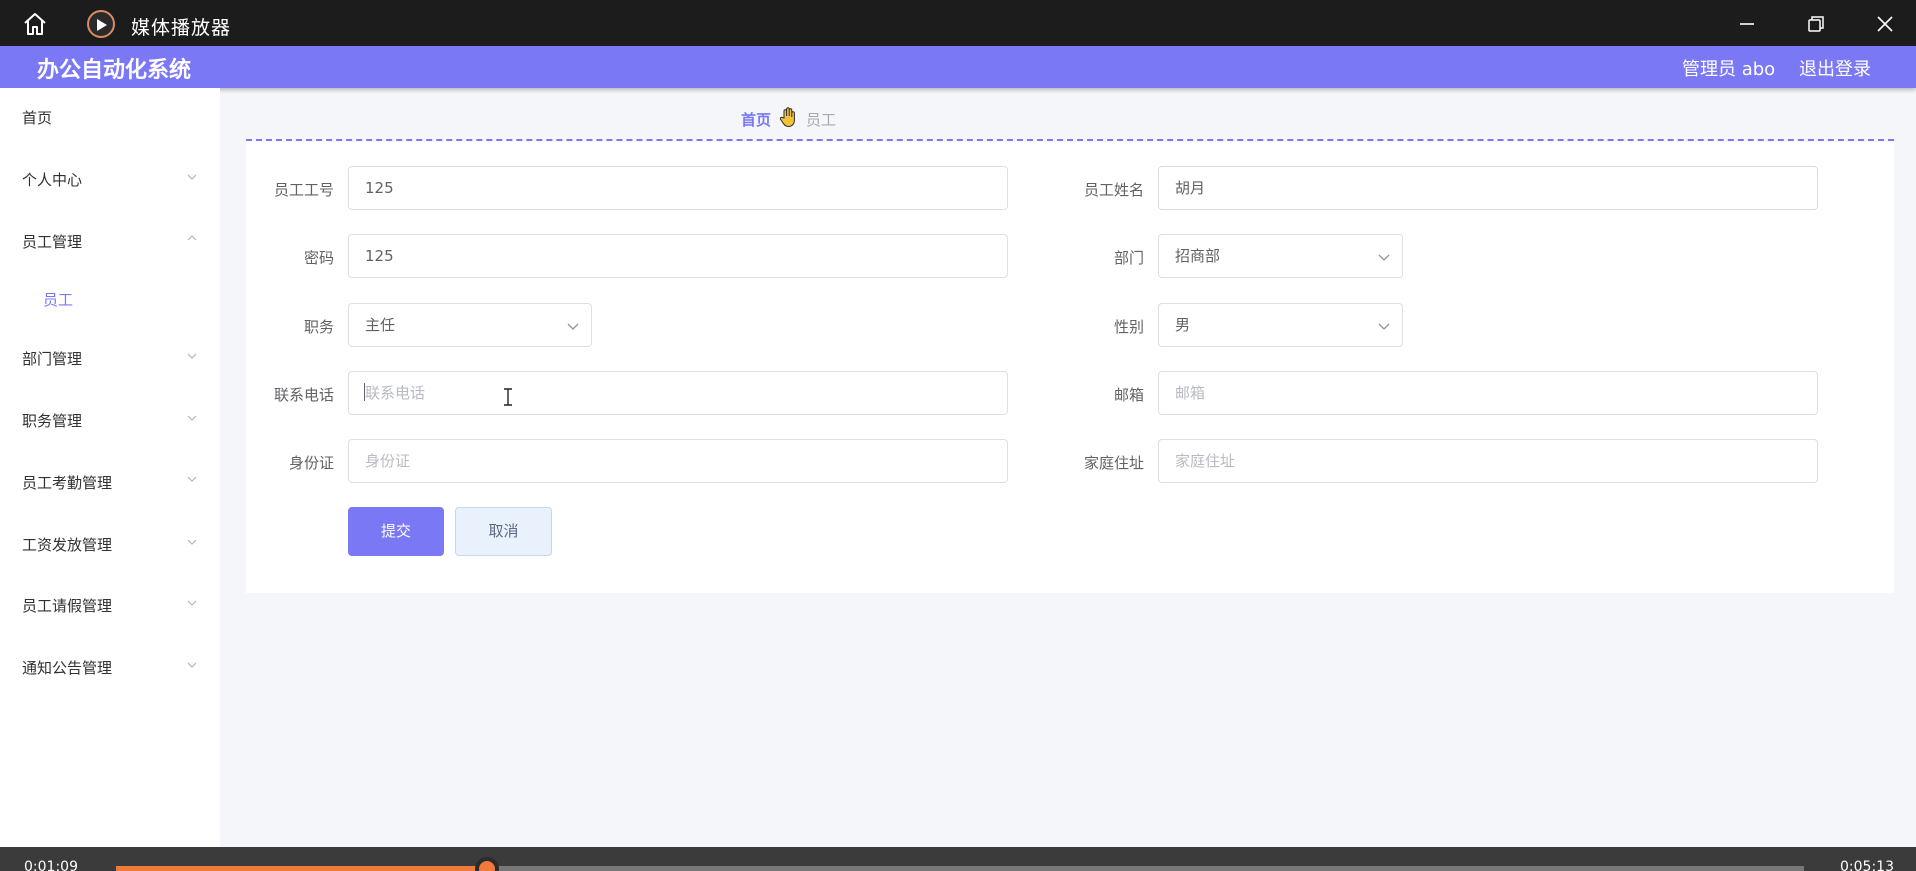 The height and width of the screenshot is (871, 1916). Describe the element at coordinates (958, 23) in the screenshot. I see `window-titlebar: 媒体播放器` at that location.